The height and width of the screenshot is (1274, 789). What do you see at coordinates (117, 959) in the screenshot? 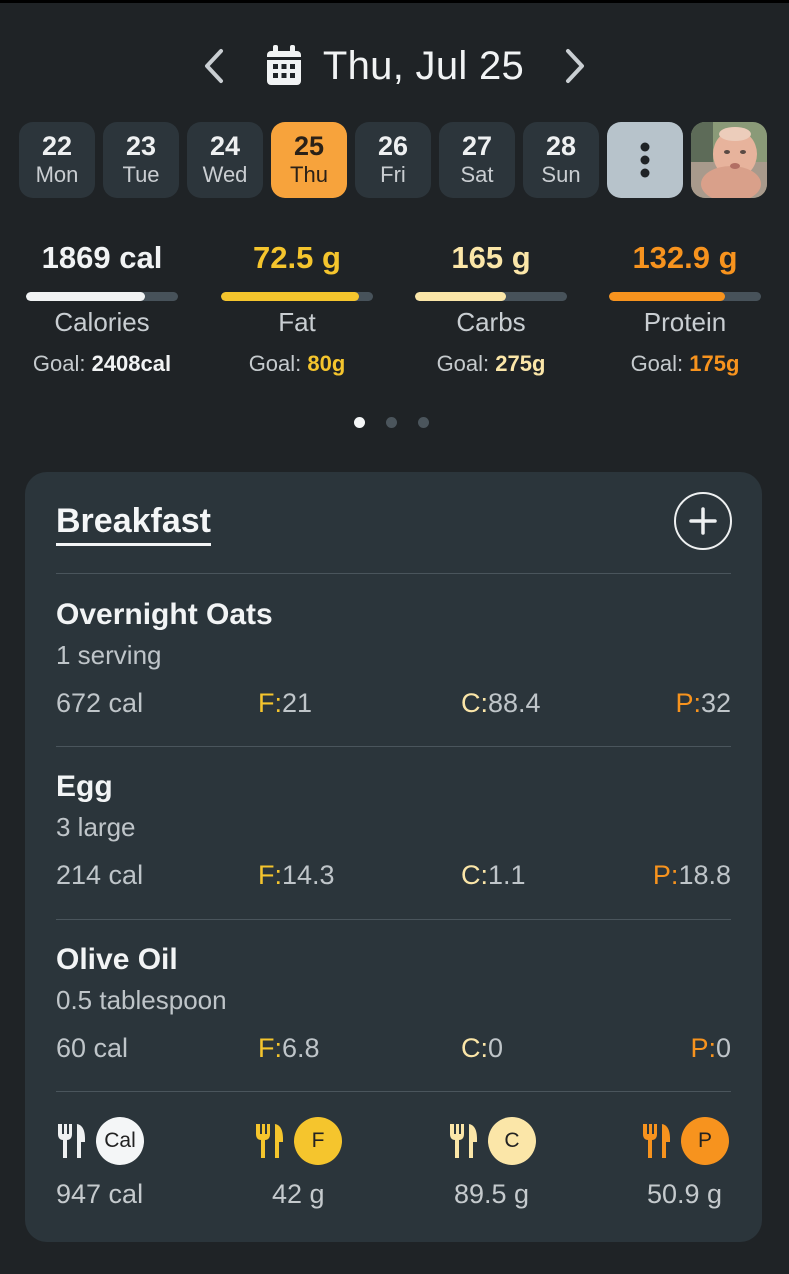
I see `food-name: Olive Oil` at bounding box center [117, 959].